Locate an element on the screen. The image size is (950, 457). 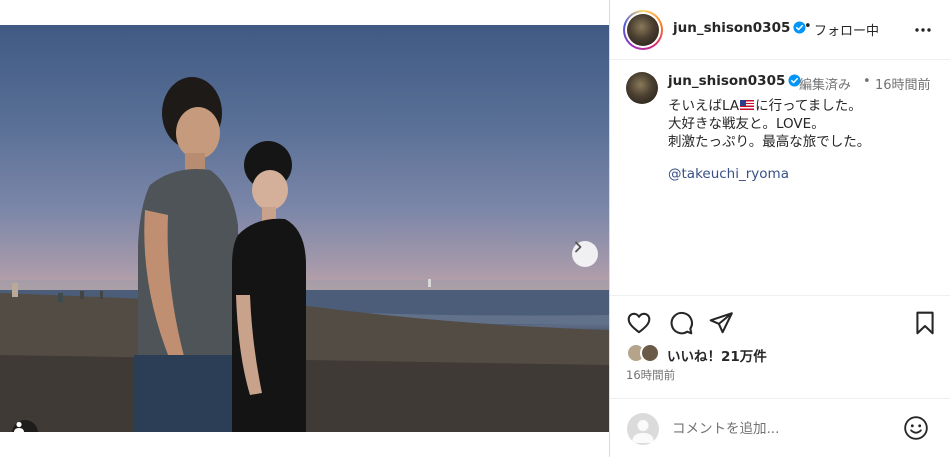
caption-line-3: 刺激たっぷり。最高な旅でした。 is located at coordinates (769, 142).